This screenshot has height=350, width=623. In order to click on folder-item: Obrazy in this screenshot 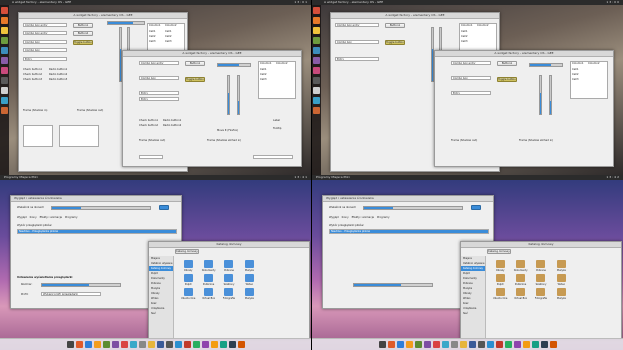, I will do `click(500, 266)`.